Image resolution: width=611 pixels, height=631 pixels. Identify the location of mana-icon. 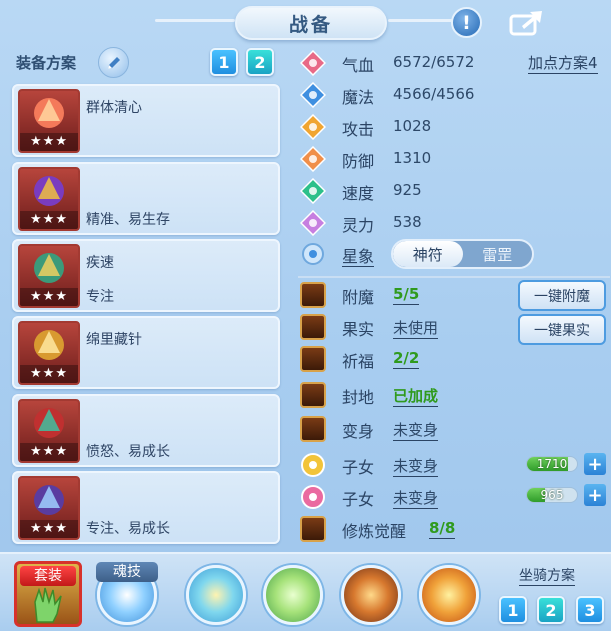
(313, 95).